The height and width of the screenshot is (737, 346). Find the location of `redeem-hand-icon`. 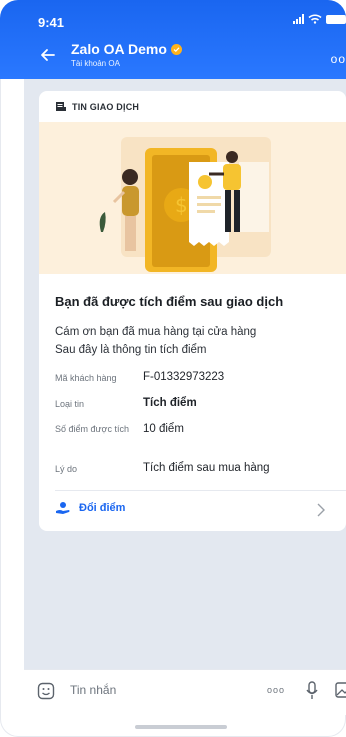

redeem-hand-icon is located at coordinates (63, 508).